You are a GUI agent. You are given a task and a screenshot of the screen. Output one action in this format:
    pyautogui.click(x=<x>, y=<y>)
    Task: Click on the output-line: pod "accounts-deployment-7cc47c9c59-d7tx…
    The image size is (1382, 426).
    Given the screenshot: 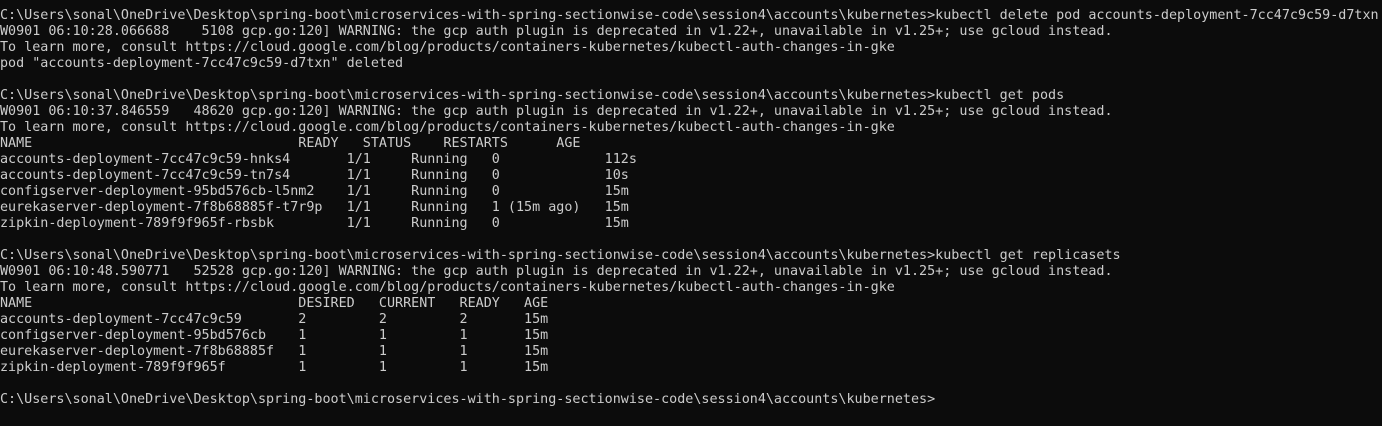 What is the action you would take?
    pyautogui.click(x=202, y=63)
    